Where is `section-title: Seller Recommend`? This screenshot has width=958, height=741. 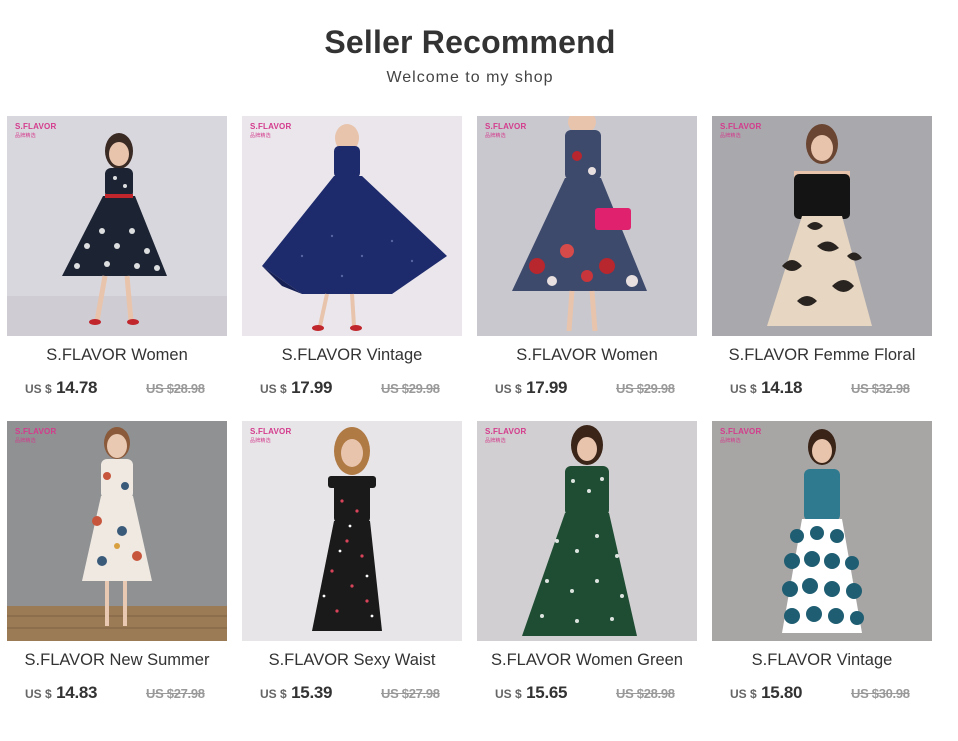
section-title: Seller Recommend is located at coordinates (470, 42).